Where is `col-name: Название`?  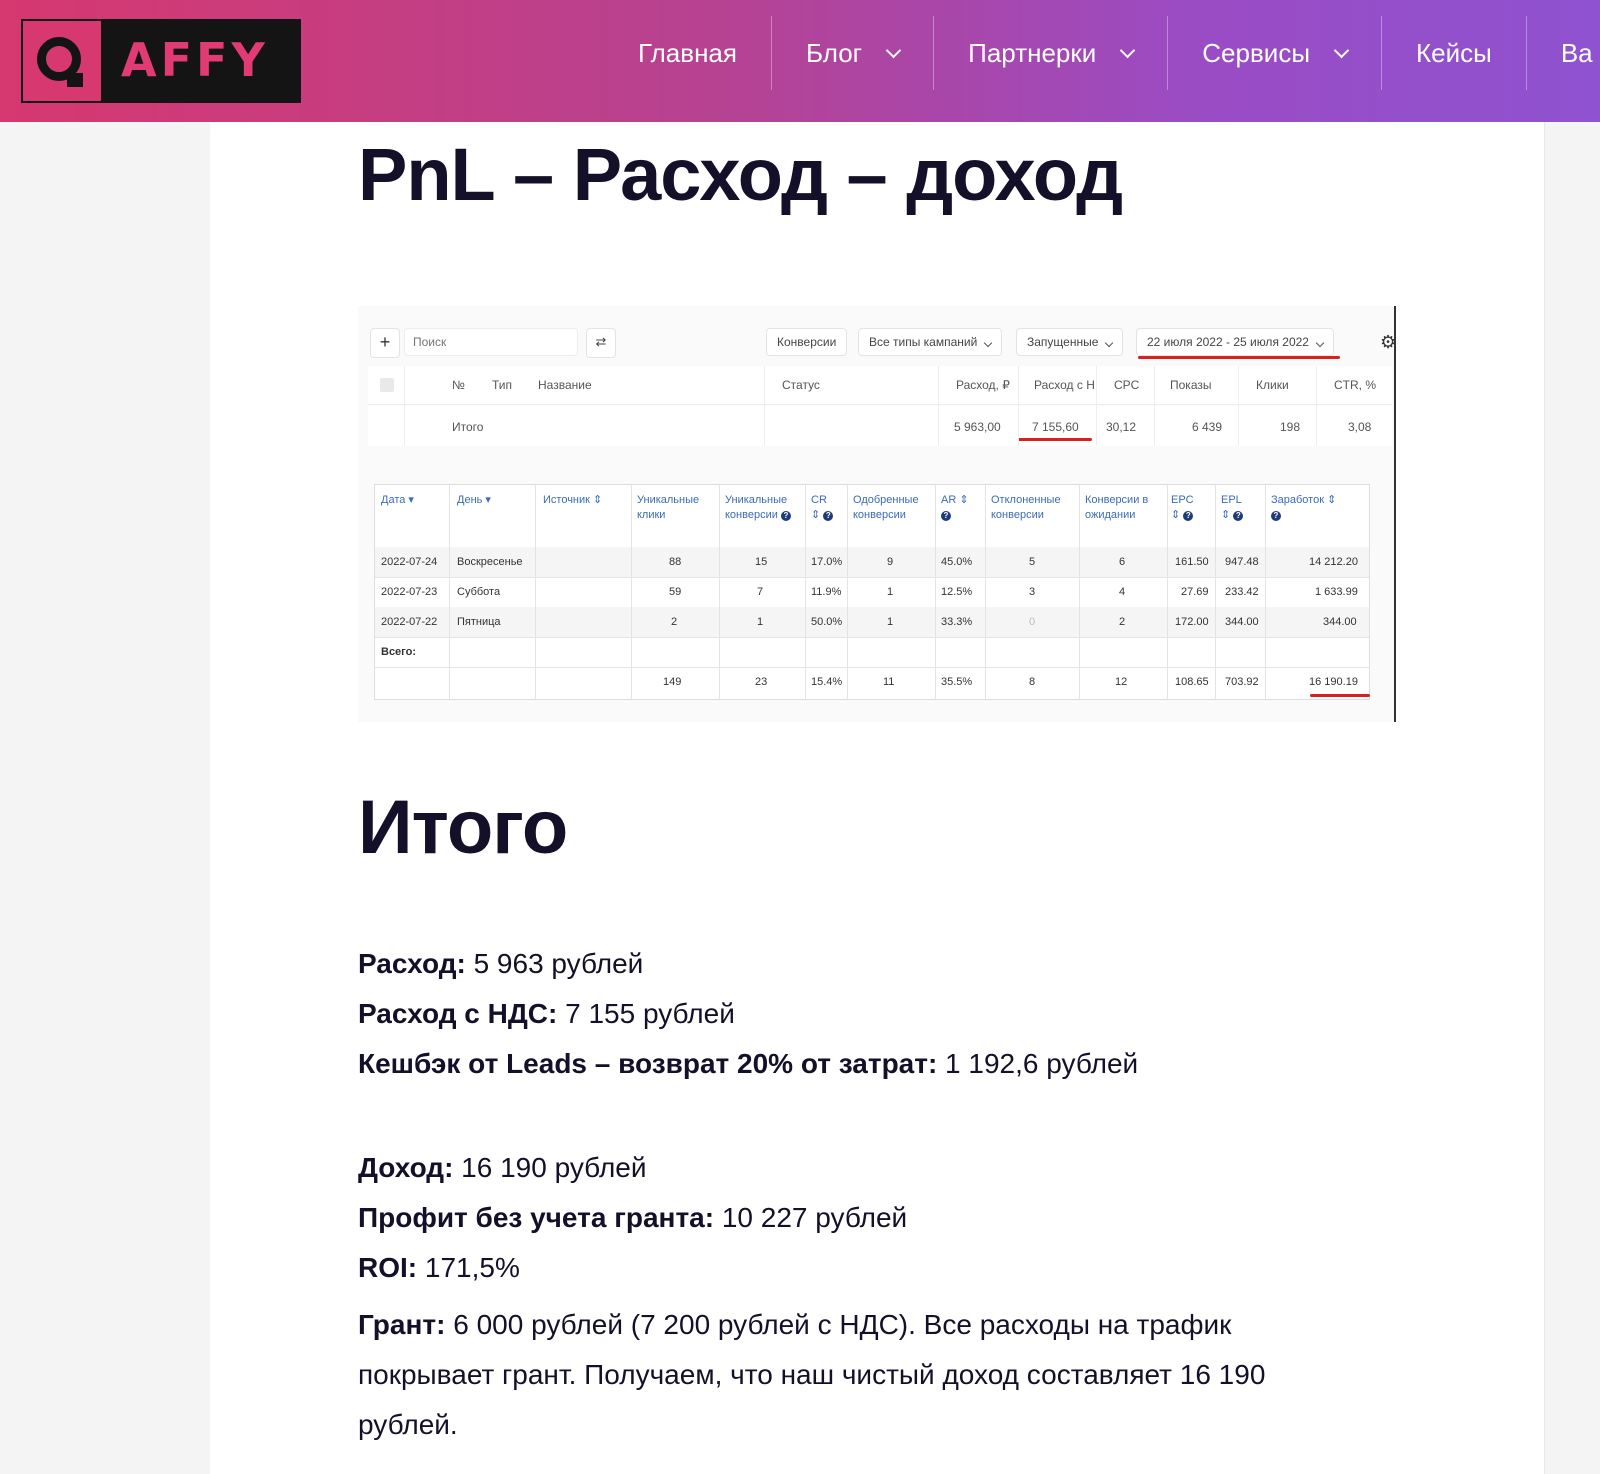 col-name: Название is located at coordinates (565, 385).